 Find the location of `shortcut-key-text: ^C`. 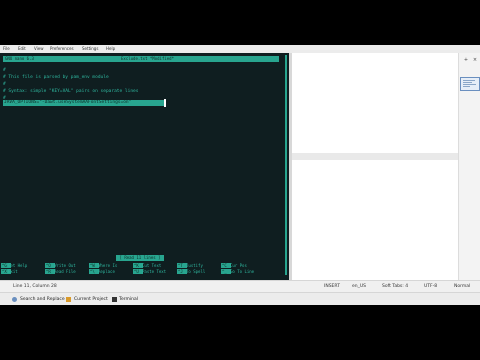

shortcut-key-text: ^C is located at coordinates (224, 265).